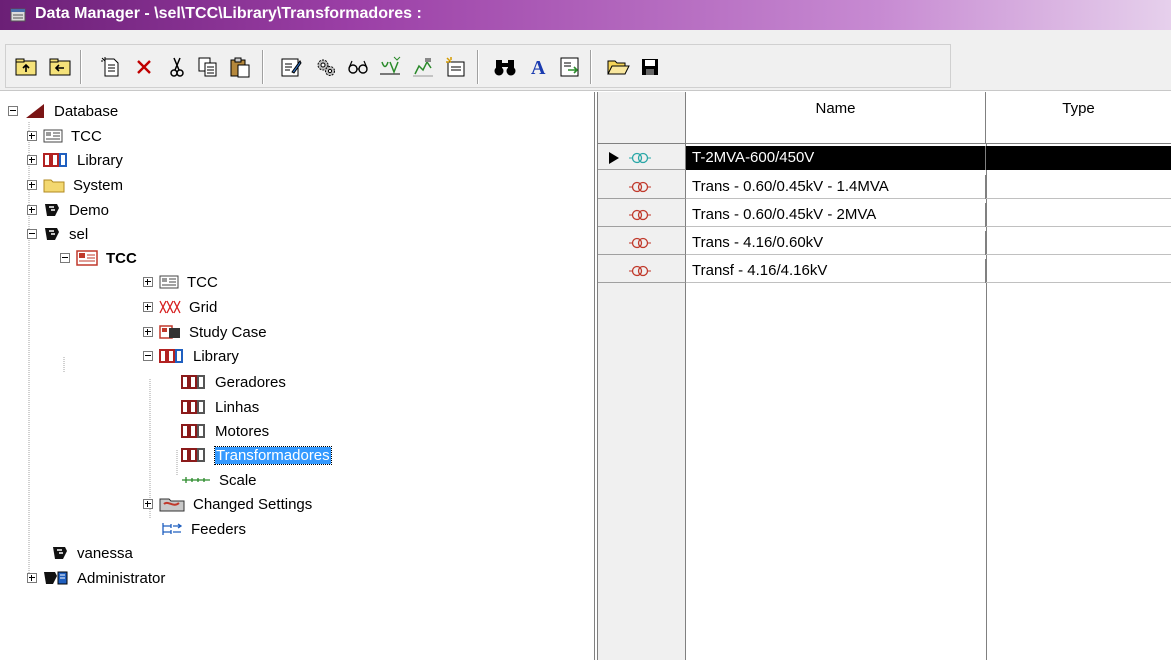  I want to click on library-icon, so click(55, 160).